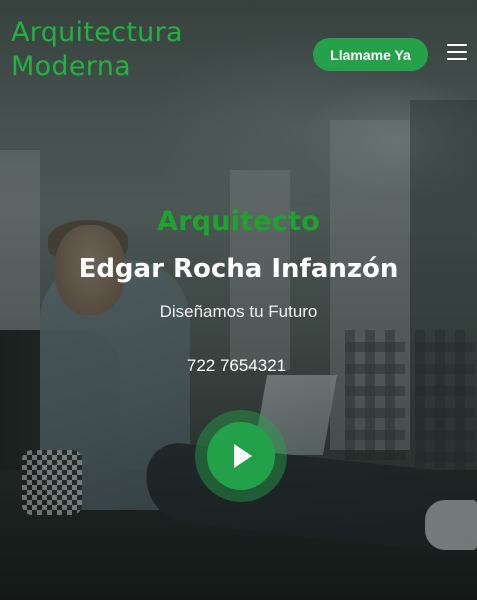 The height and width of the screenshot is (600, 477). What do you see at coordinates (238, 269) in the screenshot?
I see `hero-name: Edgar Rocha Infanzón` at bounding box center [238, 269].